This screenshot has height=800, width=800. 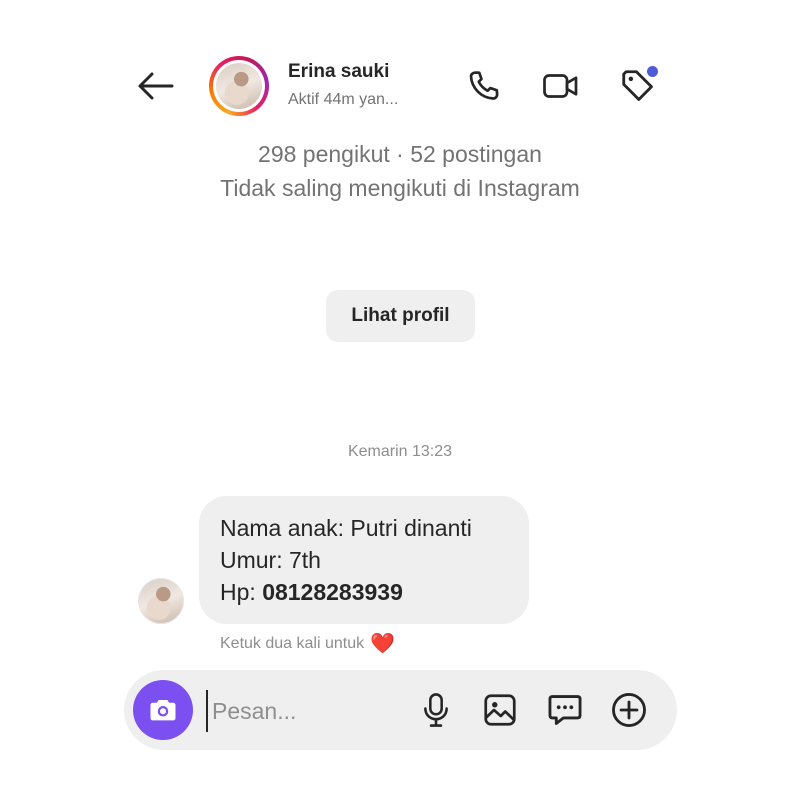 I want to click on phone-call-icon, so click(x=484, y=85).